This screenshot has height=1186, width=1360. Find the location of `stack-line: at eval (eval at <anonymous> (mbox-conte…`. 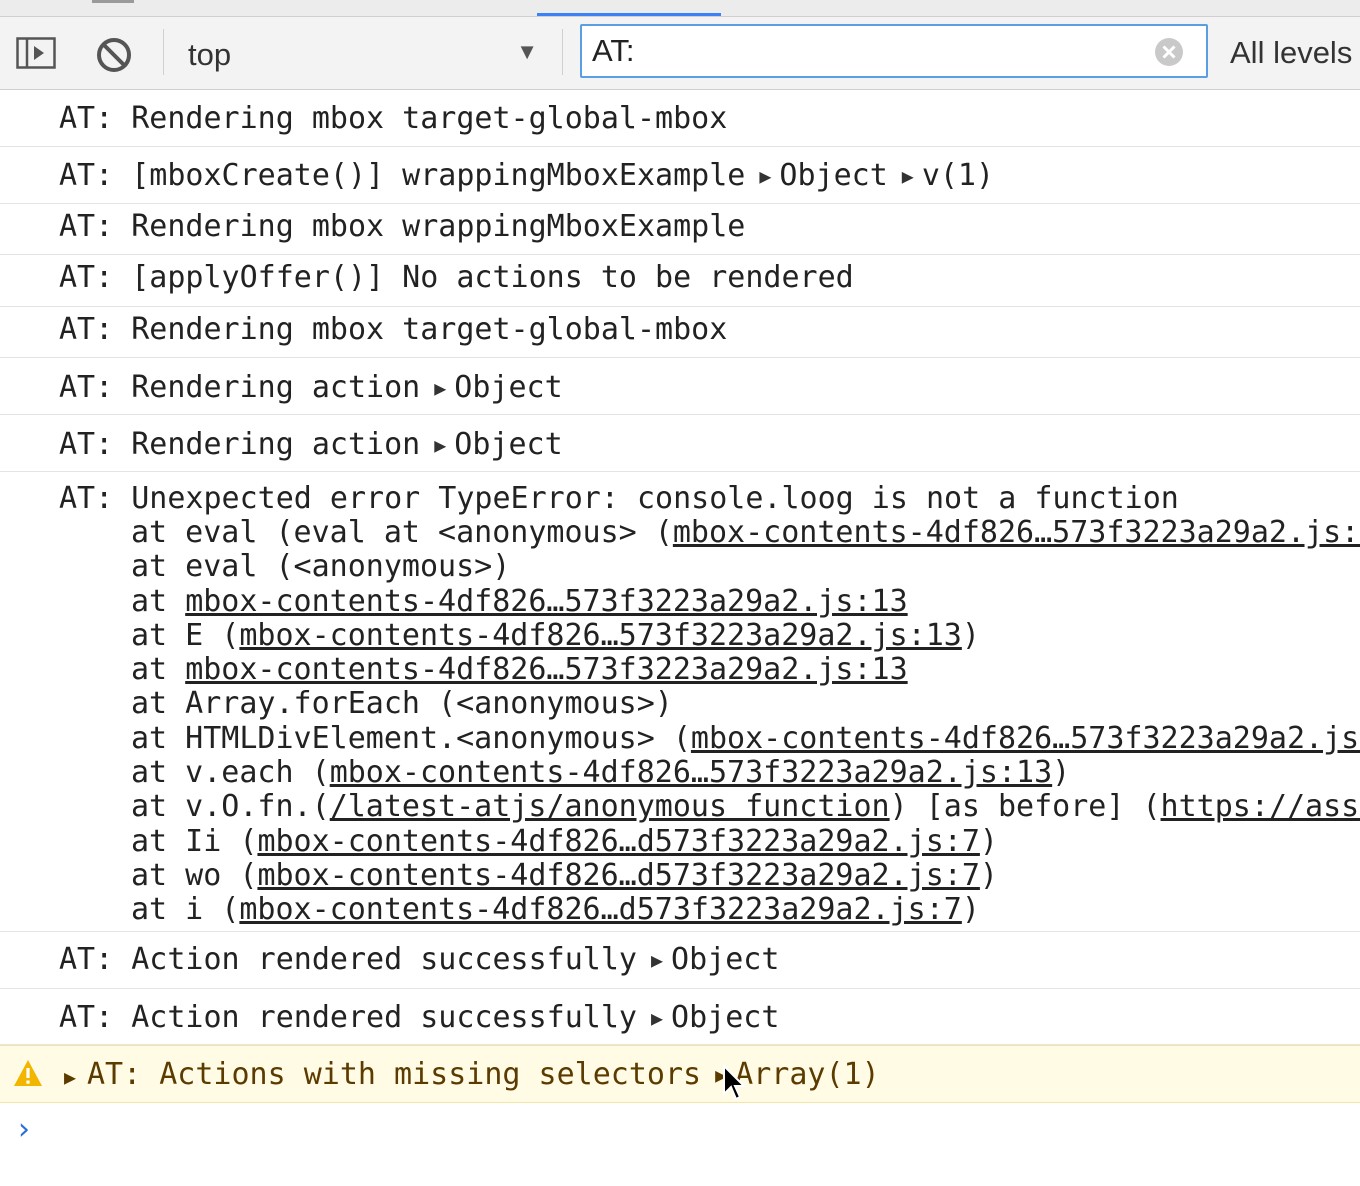

stack-line: at eval (eval at <anonymous> (mbox-conte… is located at coordinates (709, 532).